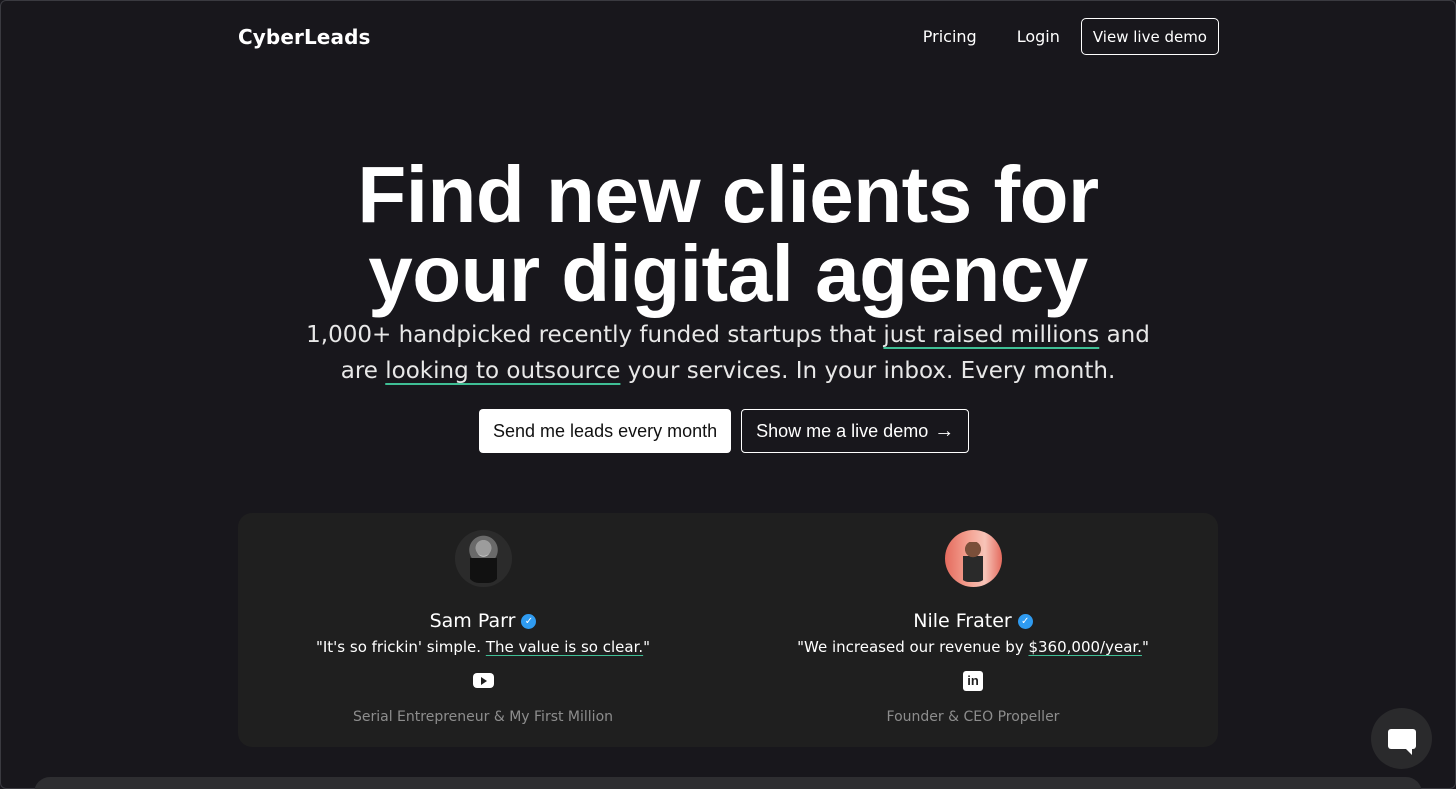 The image size is (1456, 789). What do you see at coordinates (842, 430) in the screenshot?
I see `show-live-demo-label: Show me a live demo` at bounding box center [842, 430].